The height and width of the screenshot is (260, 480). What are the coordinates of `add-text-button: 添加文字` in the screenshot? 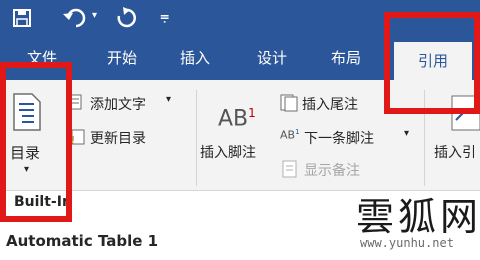 It's located at (118, 104).